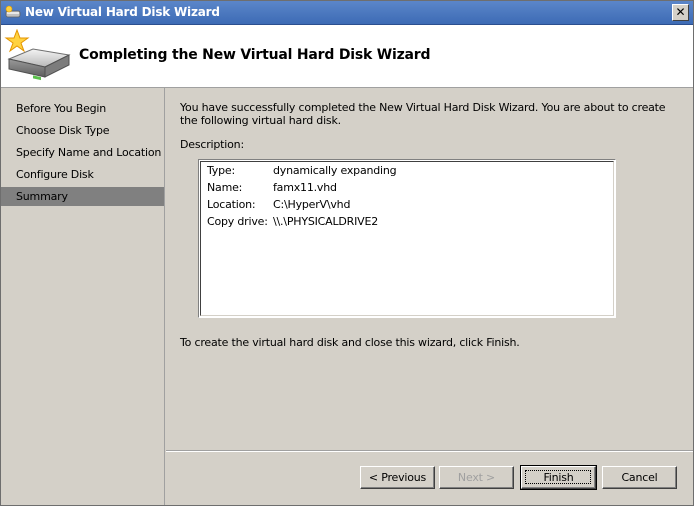 This screenshot has height=506, width=694. Describe the element at coordinates (37, 55) in the screenshot. I see `disk-wizard-icon` at that location.